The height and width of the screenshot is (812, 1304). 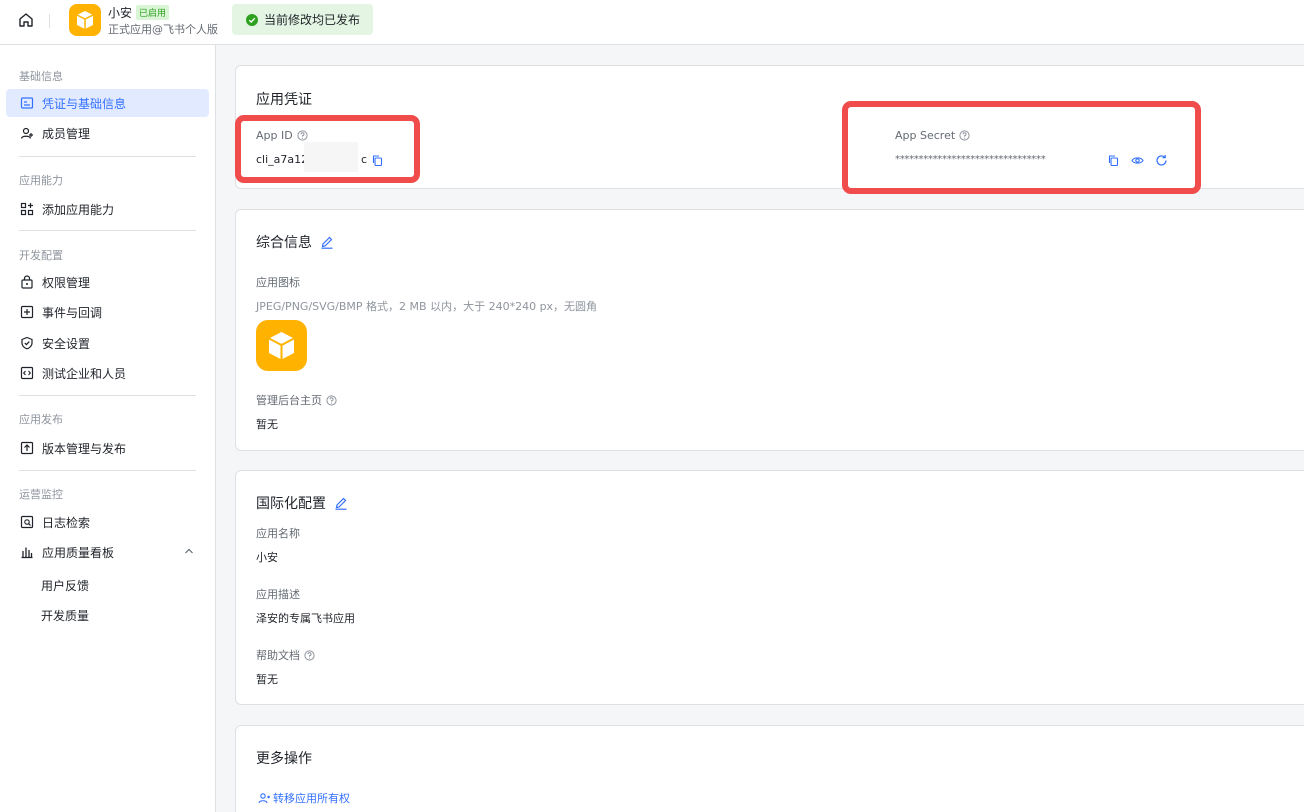 I want to click on sidebar-item-label: 安全设置, so click(x=66, y=343).